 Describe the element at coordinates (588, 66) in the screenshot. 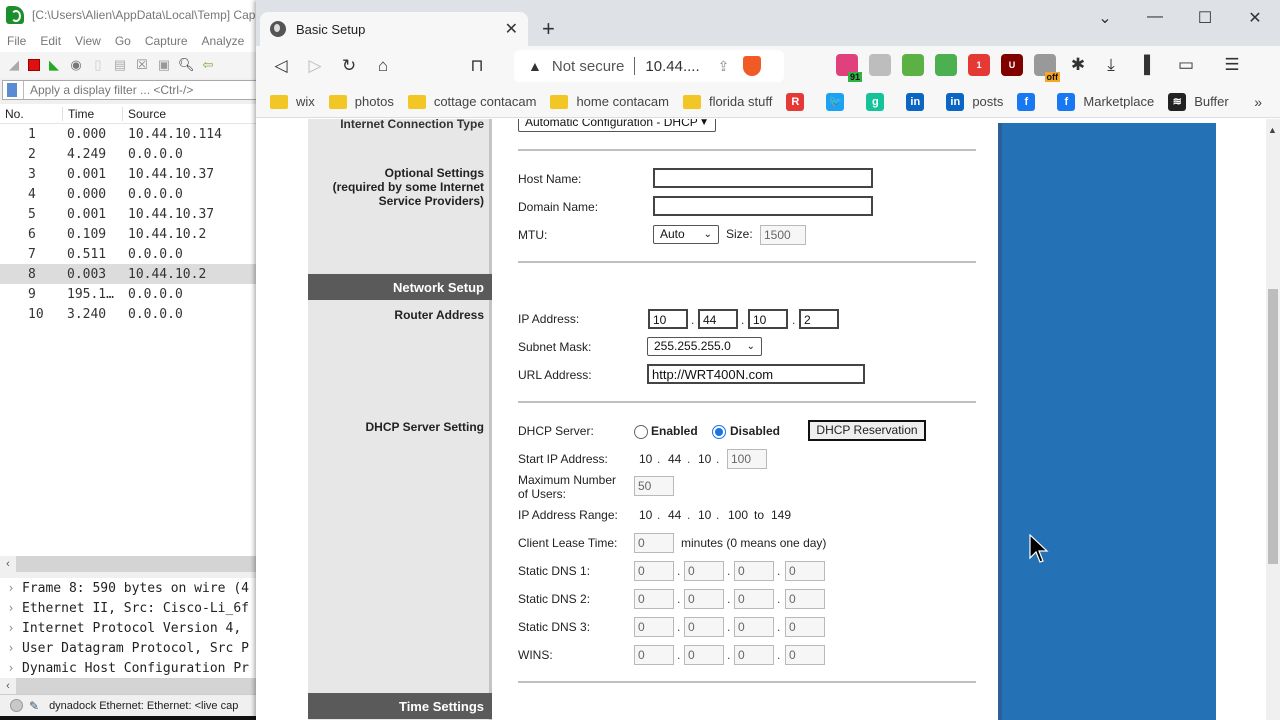

I see `security-status: Not secure` at that location.